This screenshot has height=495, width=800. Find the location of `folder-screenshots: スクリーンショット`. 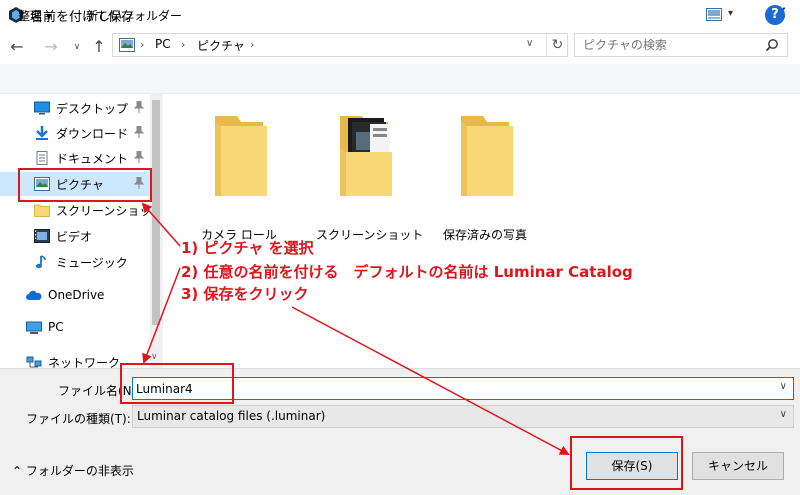

folder-screenshots: スクリーンショット is located at coordinates (369, 177).